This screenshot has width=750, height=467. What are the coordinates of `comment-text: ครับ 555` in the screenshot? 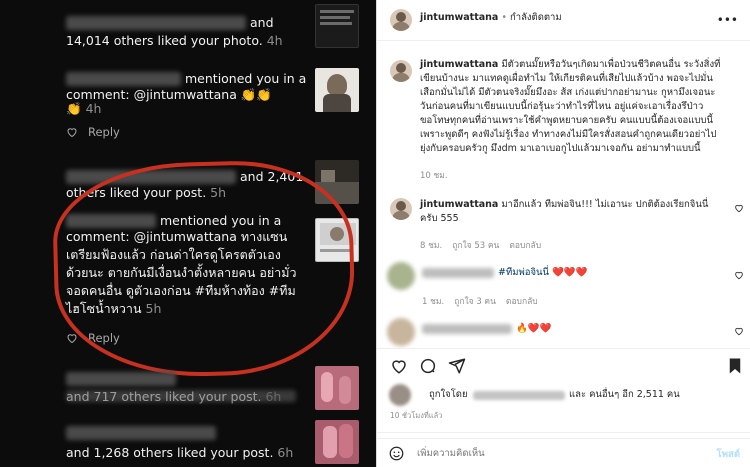 It's located at (439, 218).